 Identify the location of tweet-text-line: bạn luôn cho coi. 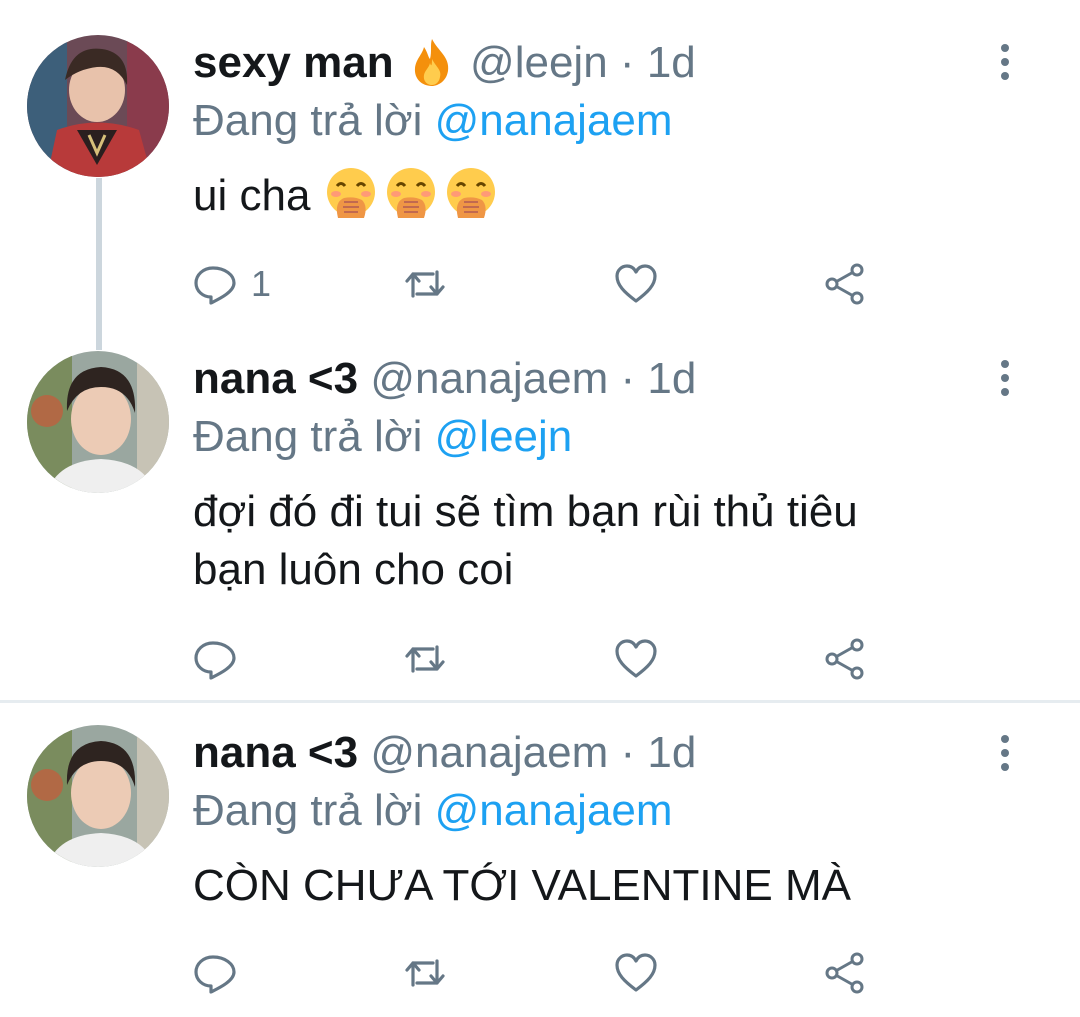
(353, 569).